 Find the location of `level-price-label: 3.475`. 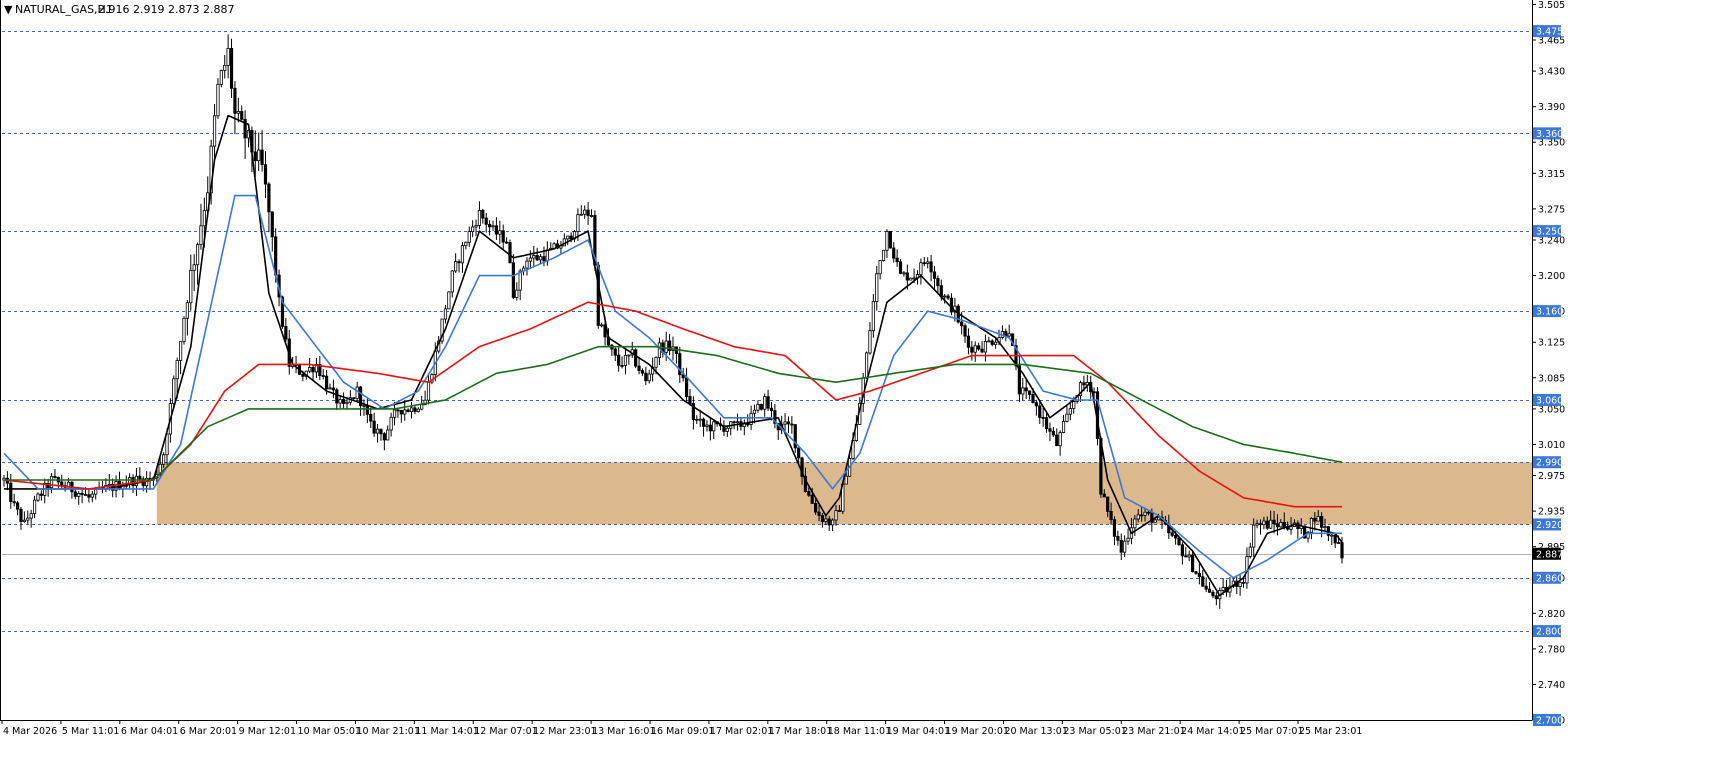

level-price-label: 3.475 is located at coordinates (1548, 31).